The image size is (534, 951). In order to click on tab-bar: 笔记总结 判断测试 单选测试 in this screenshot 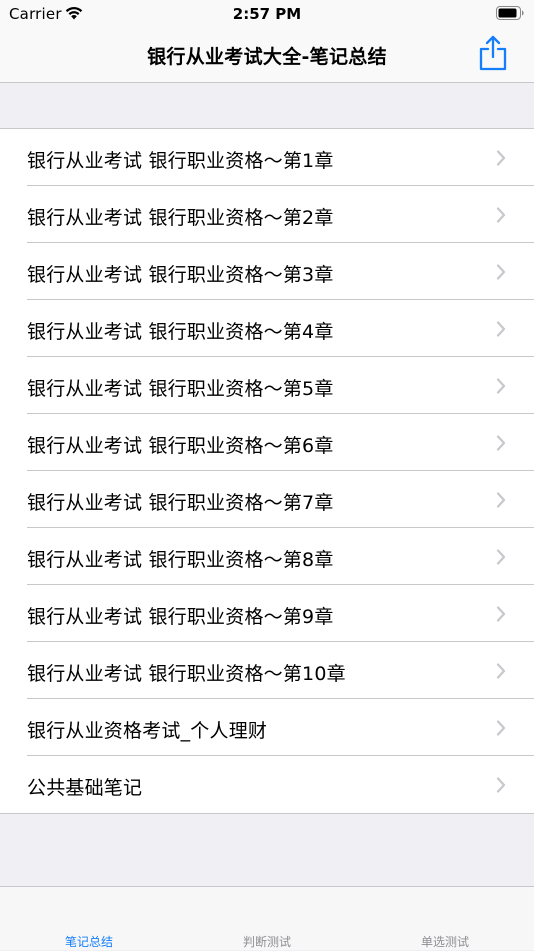, I will do `click(267, 918)`.